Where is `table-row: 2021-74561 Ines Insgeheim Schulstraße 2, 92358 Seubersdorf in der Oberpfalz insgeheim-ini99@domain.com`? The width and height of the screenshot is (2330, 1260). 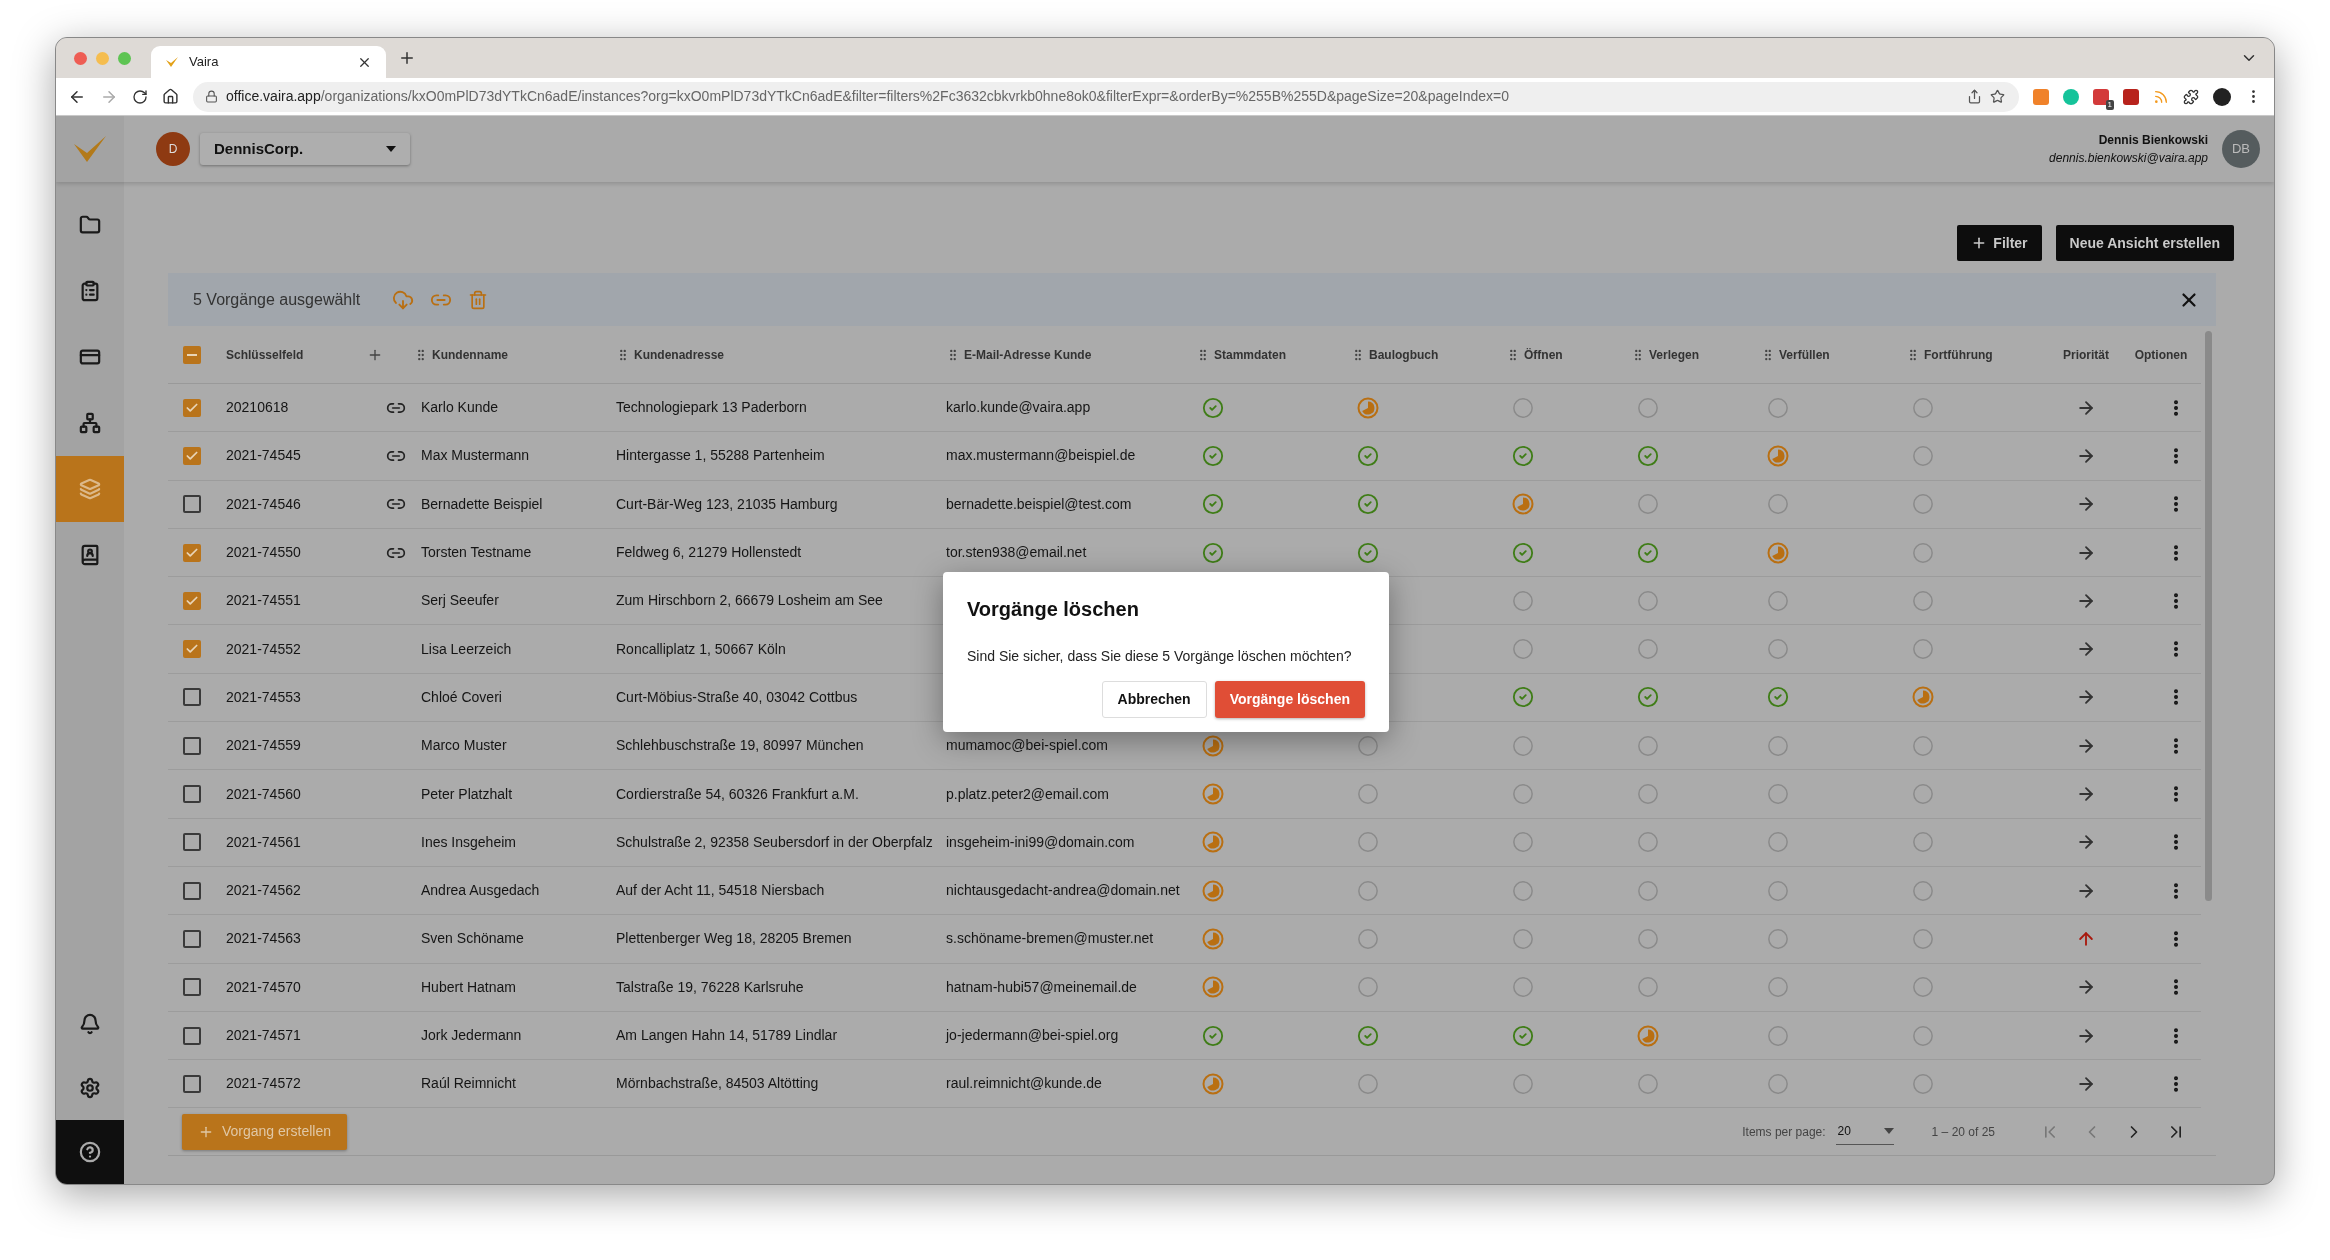 table-row: 2021-74561 Ines Insgeheim Schulstraße 2, 92358 Seubersdorf in der Oberpfalz insgeheim-ini99@domain.com is located at coordinates (1184, 842).